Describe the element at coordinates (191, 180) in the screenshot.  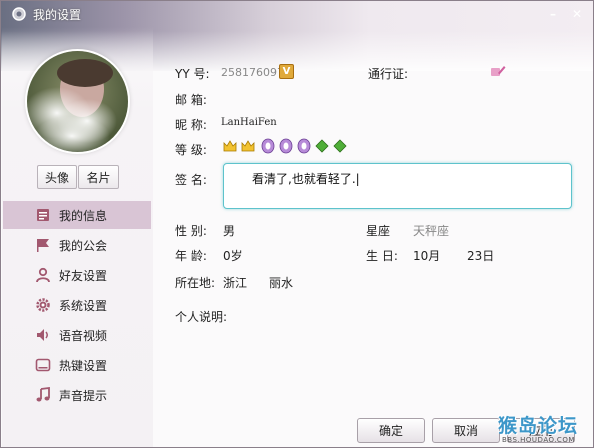
I see `signature-label: 签 名:` at that location.